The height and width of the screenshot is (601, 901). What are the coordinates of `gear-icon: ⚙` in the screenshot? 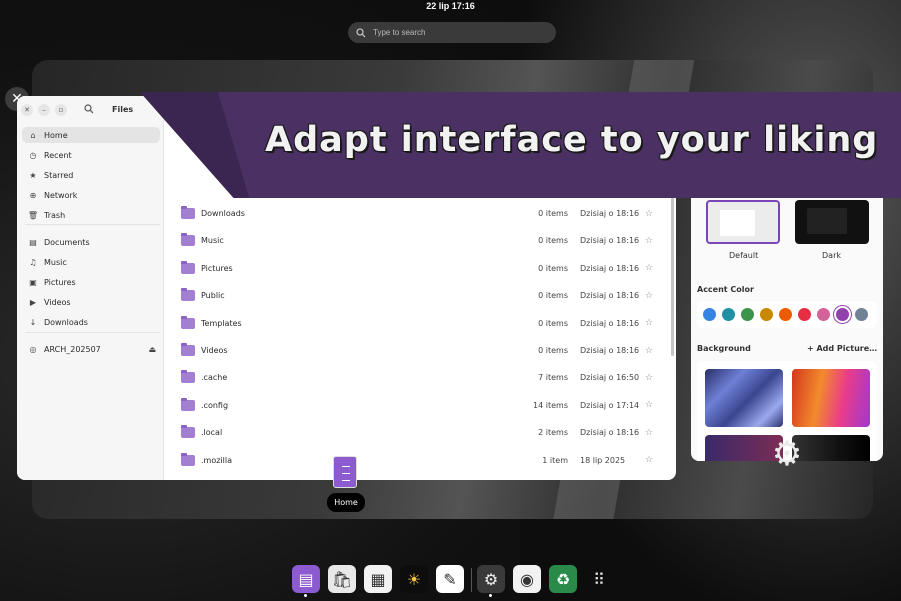 It's located at (787, 454).